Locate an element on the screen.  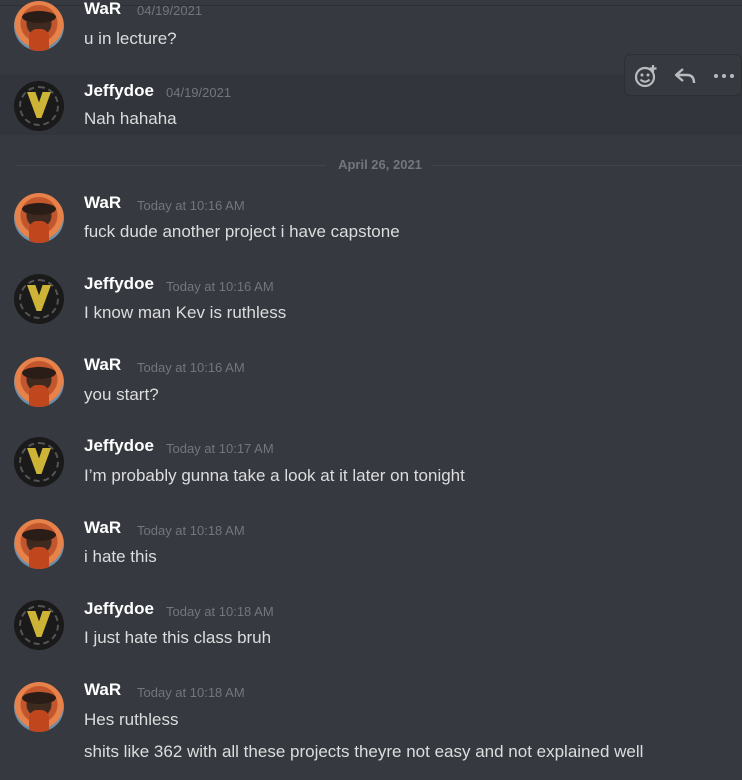
message-item: WaR Today at 10:16 AM you start? is located at coordinates (371, 383).